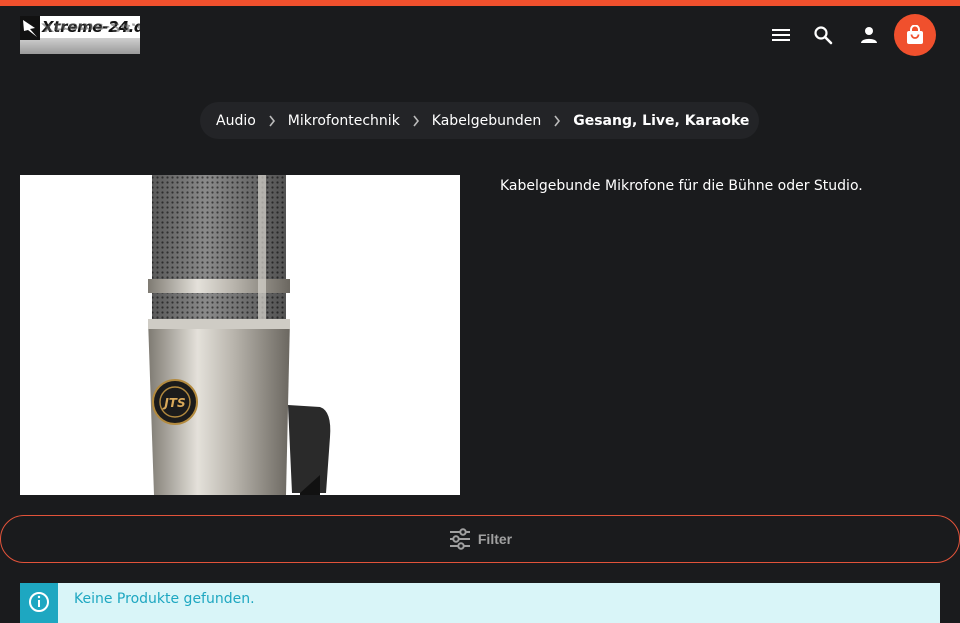  I want to click on filter-label: Filter, so click(495, 539).